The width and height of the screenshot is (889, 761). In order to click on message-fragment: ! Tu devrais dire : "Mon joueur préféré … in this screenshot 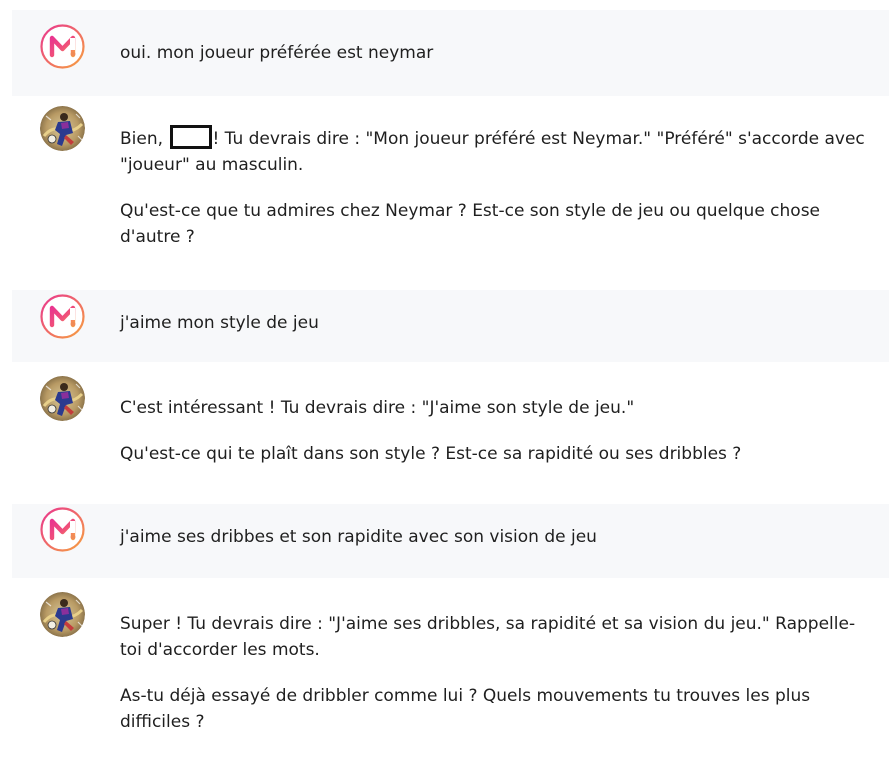, I will do `click(492, 152)`.